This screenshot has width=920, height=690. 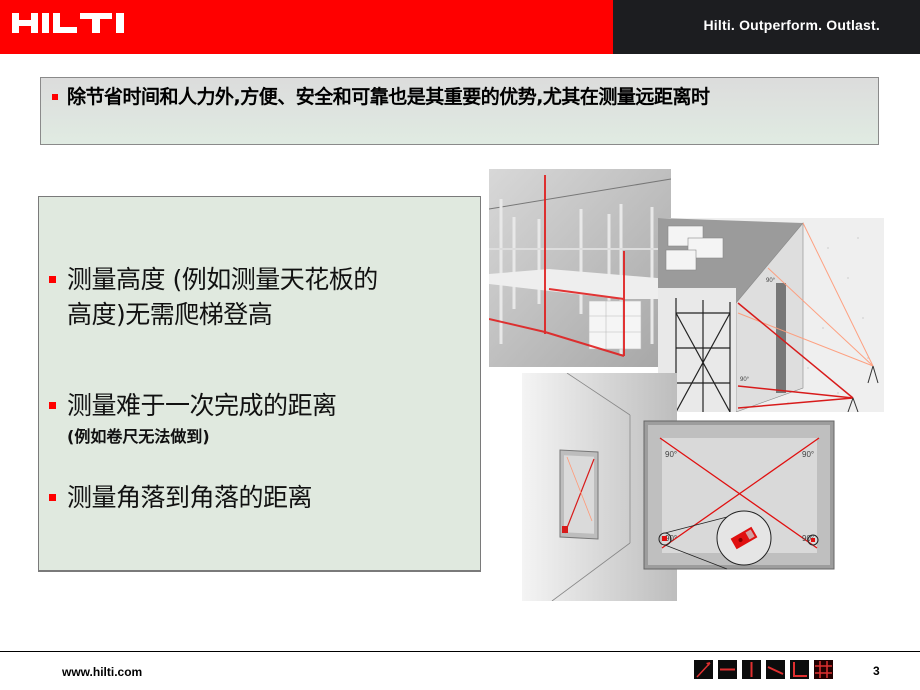 What do you see at coordinates (703, 669) in the screenshot?
I see `diagonal-line-icon` at bounding box center [703, 669].